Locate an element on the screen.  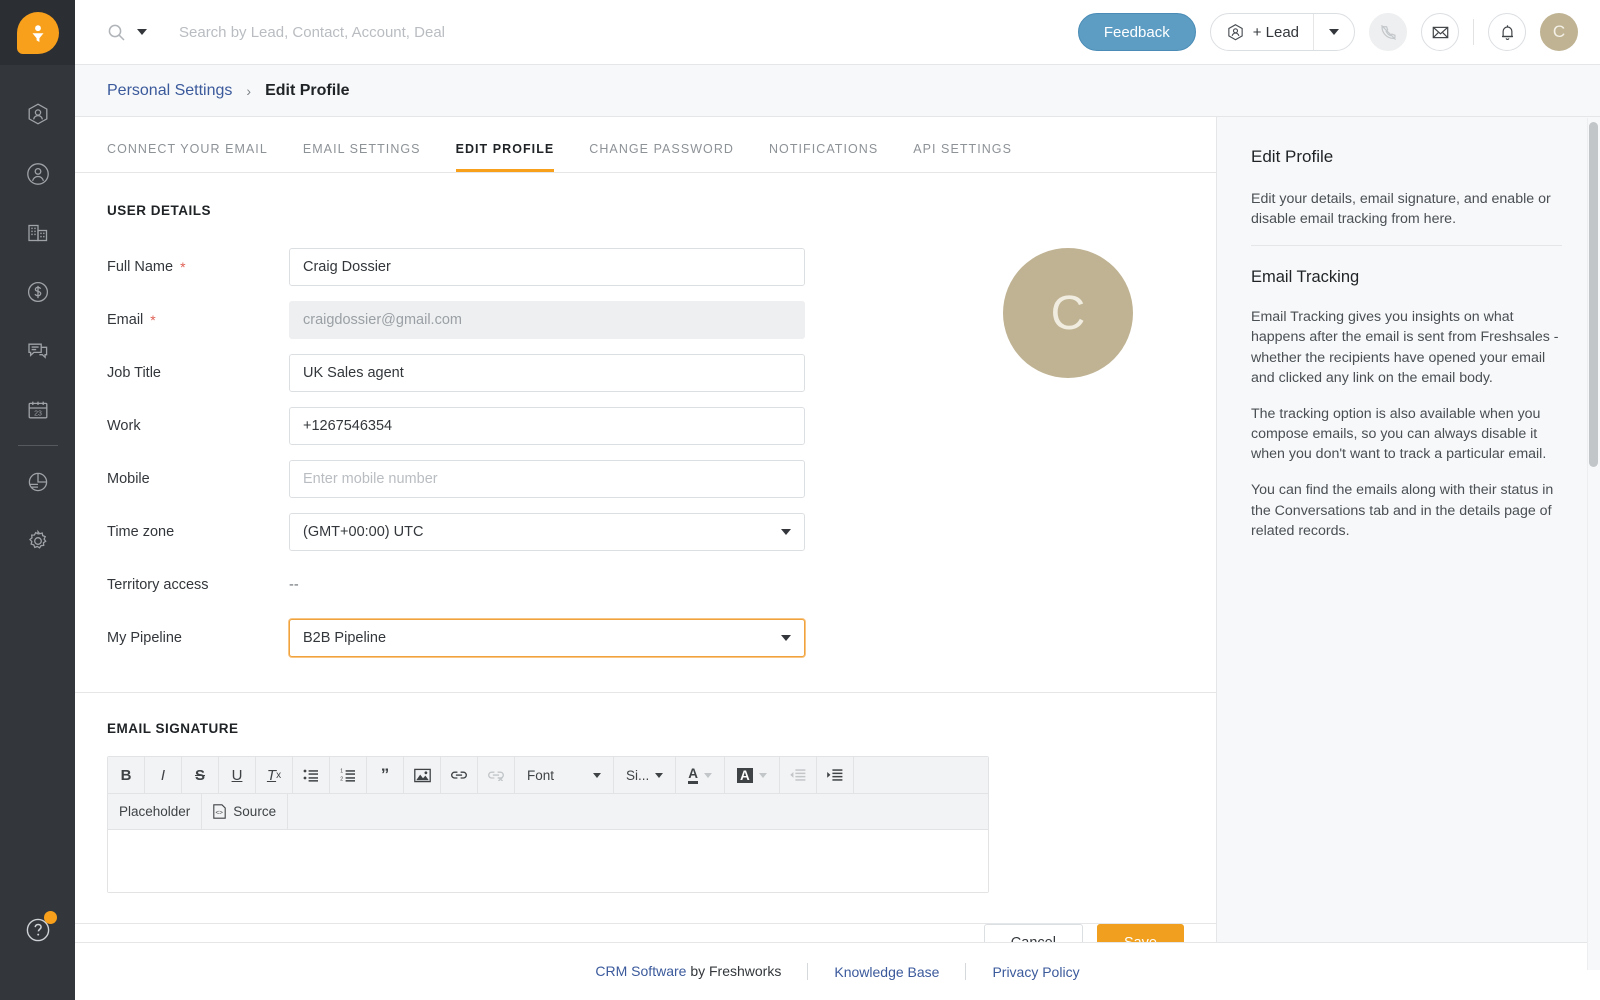
save-button: Save is located at coordinates (1140, 933).